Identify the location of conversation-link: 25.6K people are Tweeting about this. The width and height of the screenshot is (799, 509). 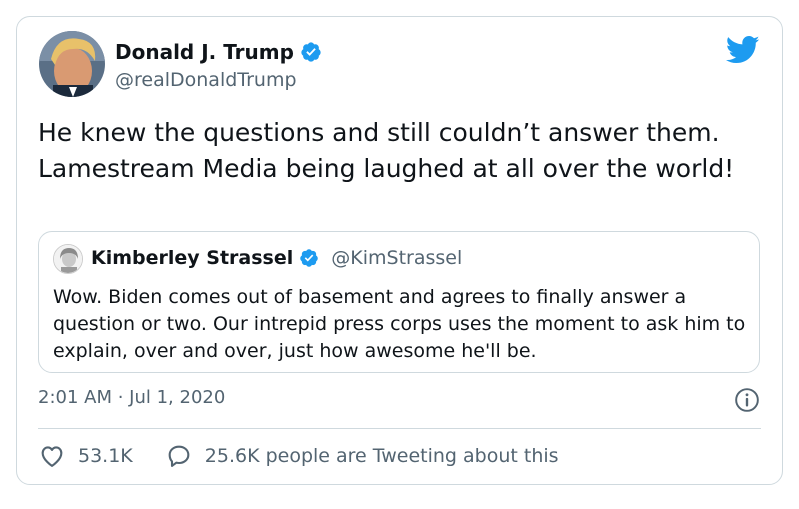
(362, 456).